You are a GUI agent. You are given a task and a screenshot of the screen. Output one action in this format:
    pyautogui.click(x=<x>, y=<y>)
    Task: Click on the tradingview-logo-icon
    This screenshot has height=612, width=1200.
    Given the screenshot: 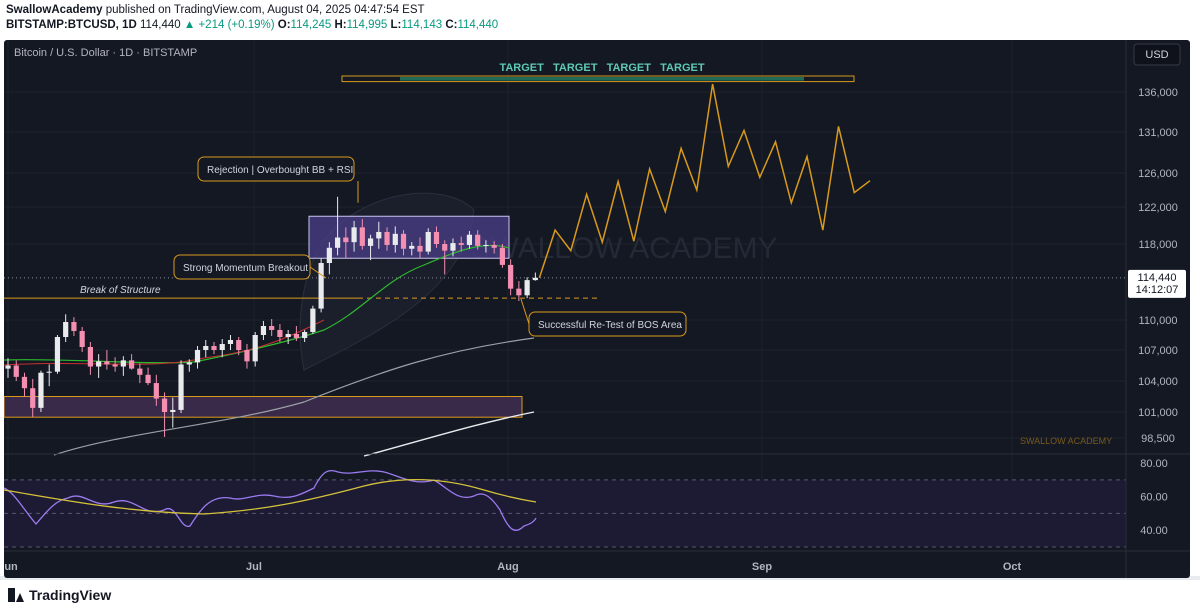 What is the action you would take?
    pyautogui.click(x=16, y=595)
    